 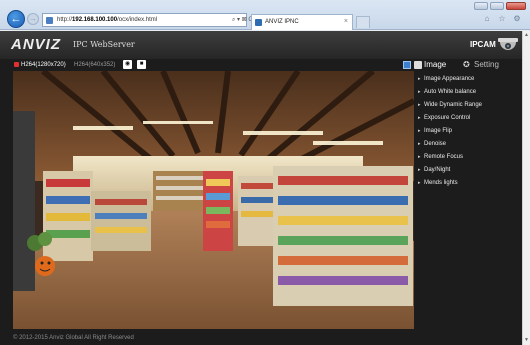 What do you see at coordinates (466, 64) in the screenshot?
I see `gear-icon: ✪` at bounding box center [466, 64].